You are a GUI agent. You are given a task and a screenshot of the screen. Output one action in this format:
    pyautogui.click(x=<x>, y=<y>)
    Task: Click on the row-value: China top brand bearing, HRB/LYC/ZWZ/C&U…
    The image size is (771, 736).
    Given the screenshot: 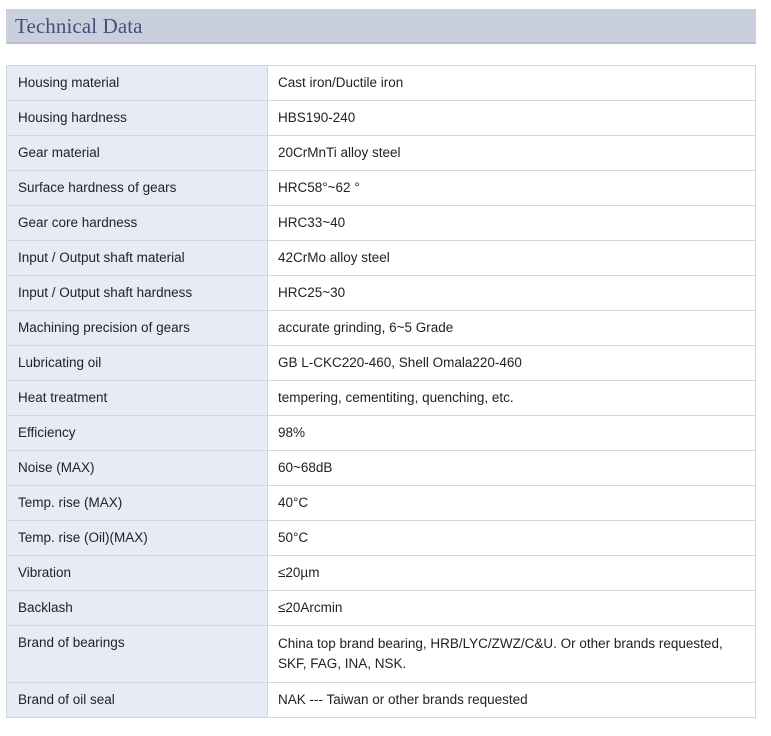 What is the action you would take?
    pyautogui.click(x=511, y=654)
    